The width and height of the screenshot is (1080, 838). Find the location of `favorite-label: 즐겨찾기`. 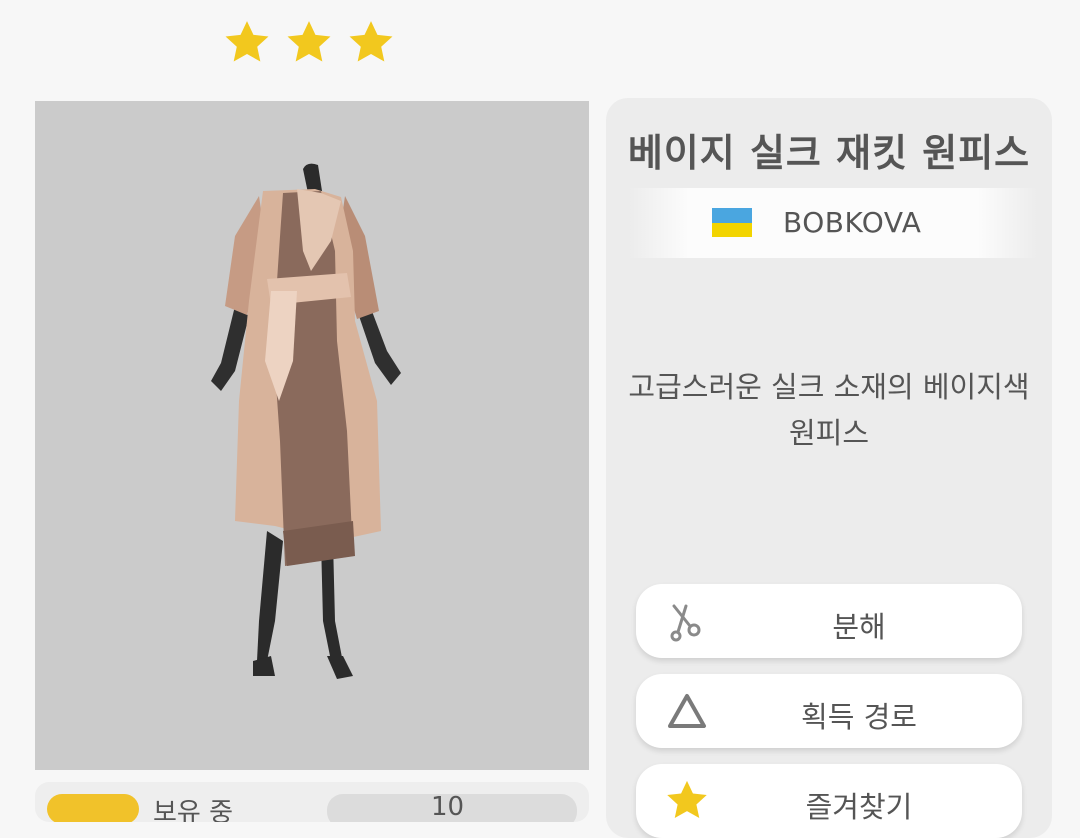

favorite-label: 즐겨찾기 is located at coordinates (859, 807).